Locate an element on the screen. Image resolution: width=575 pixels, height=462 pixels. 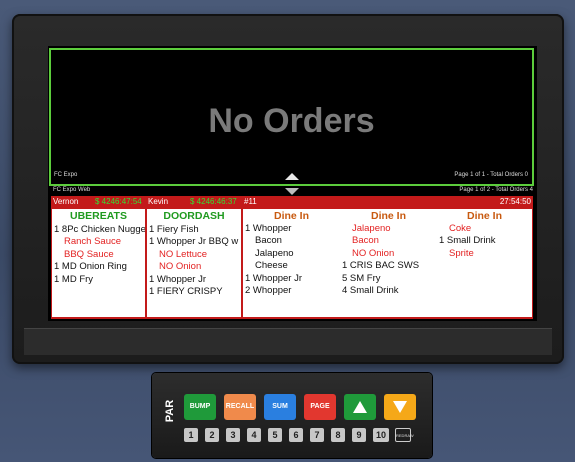
number-key-7: 7 is located at coordinates (317, 435).